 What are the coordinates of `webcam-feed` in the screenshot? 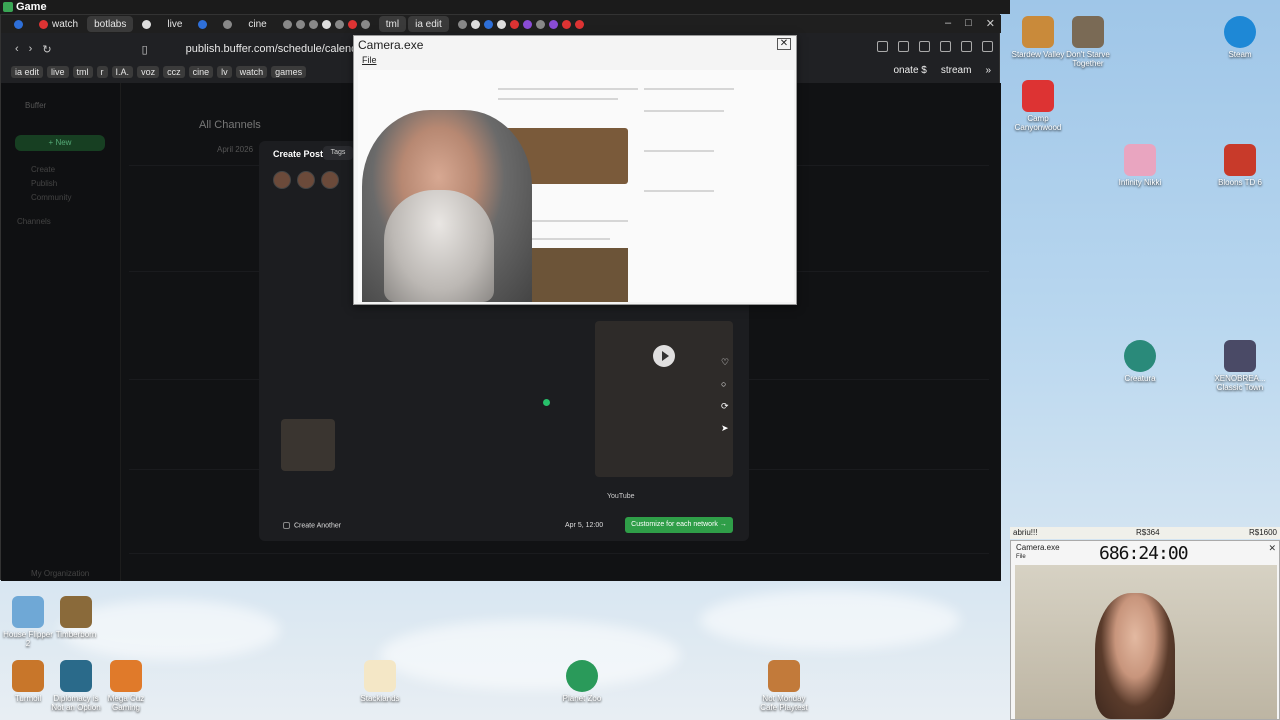 It's located at (1146, 642).